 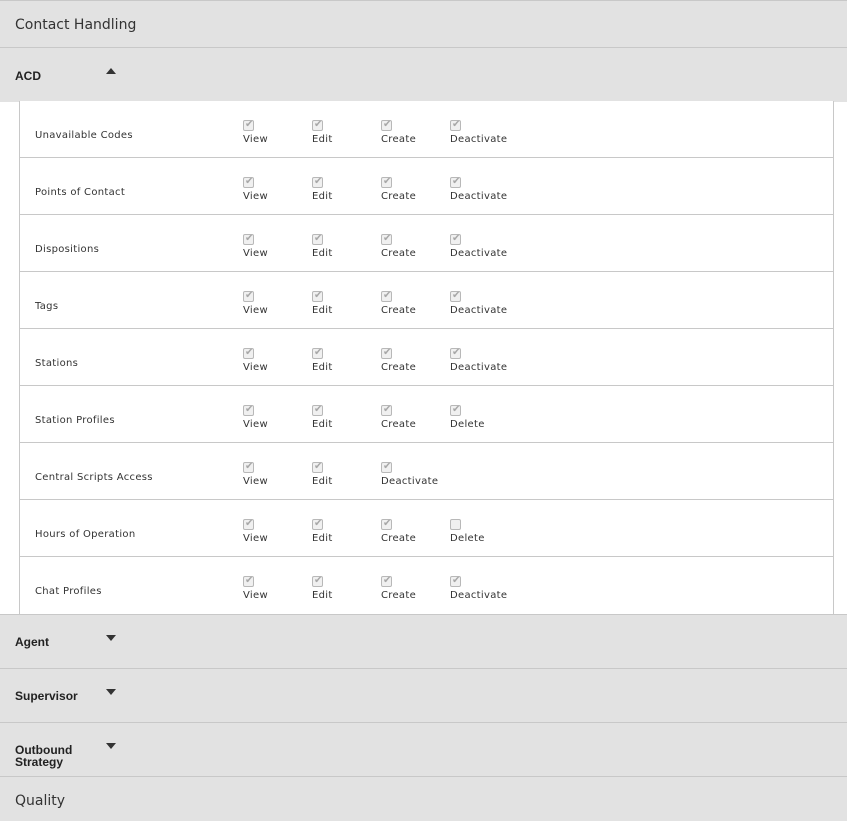 I want to click on supervisor-group-title: Supervisor, so click(x=46, y=696).